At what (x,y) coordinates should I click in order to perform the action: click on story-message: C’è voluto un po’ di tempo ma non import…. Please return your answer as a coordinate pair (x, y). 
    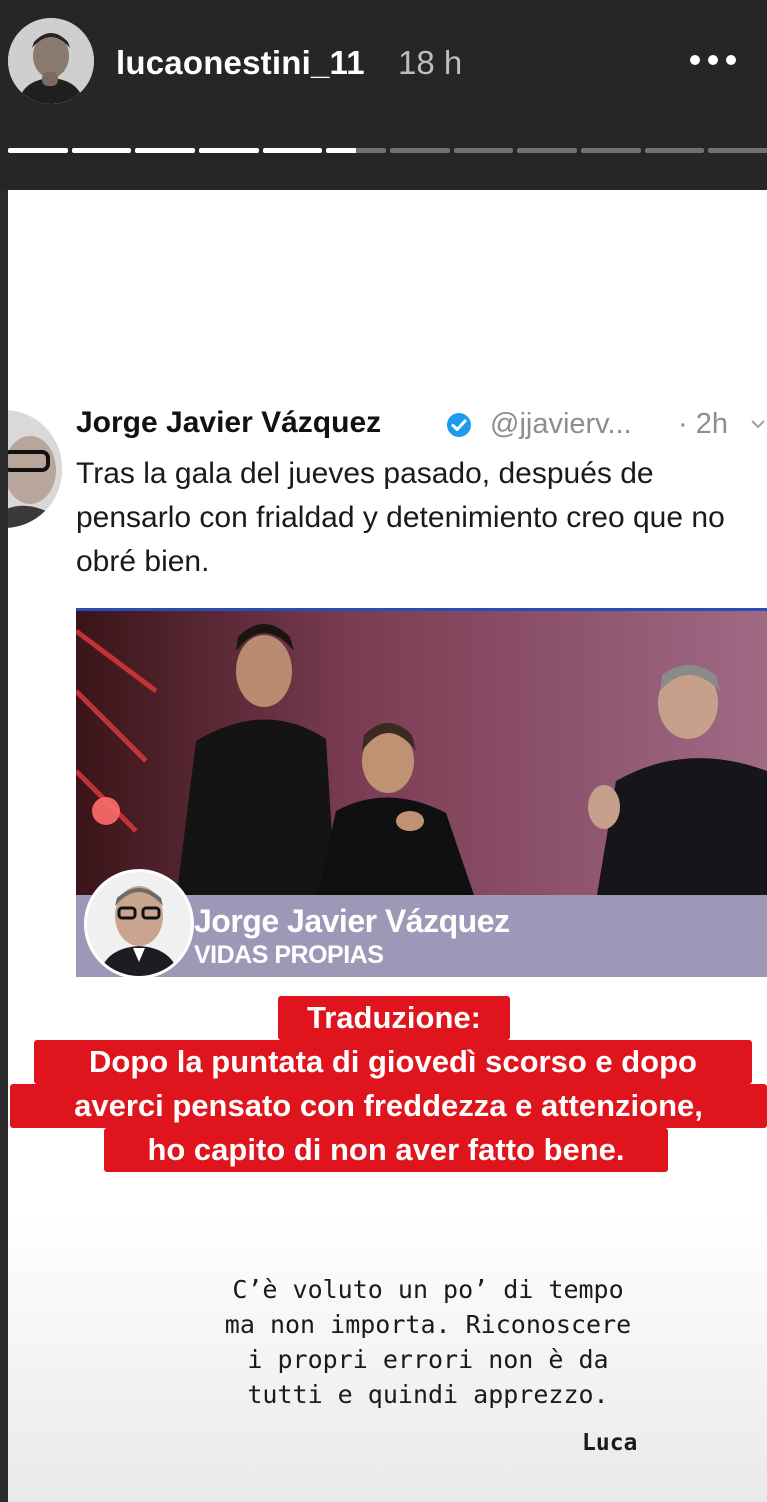
    Looking at the image, I should click on (428, 1342).